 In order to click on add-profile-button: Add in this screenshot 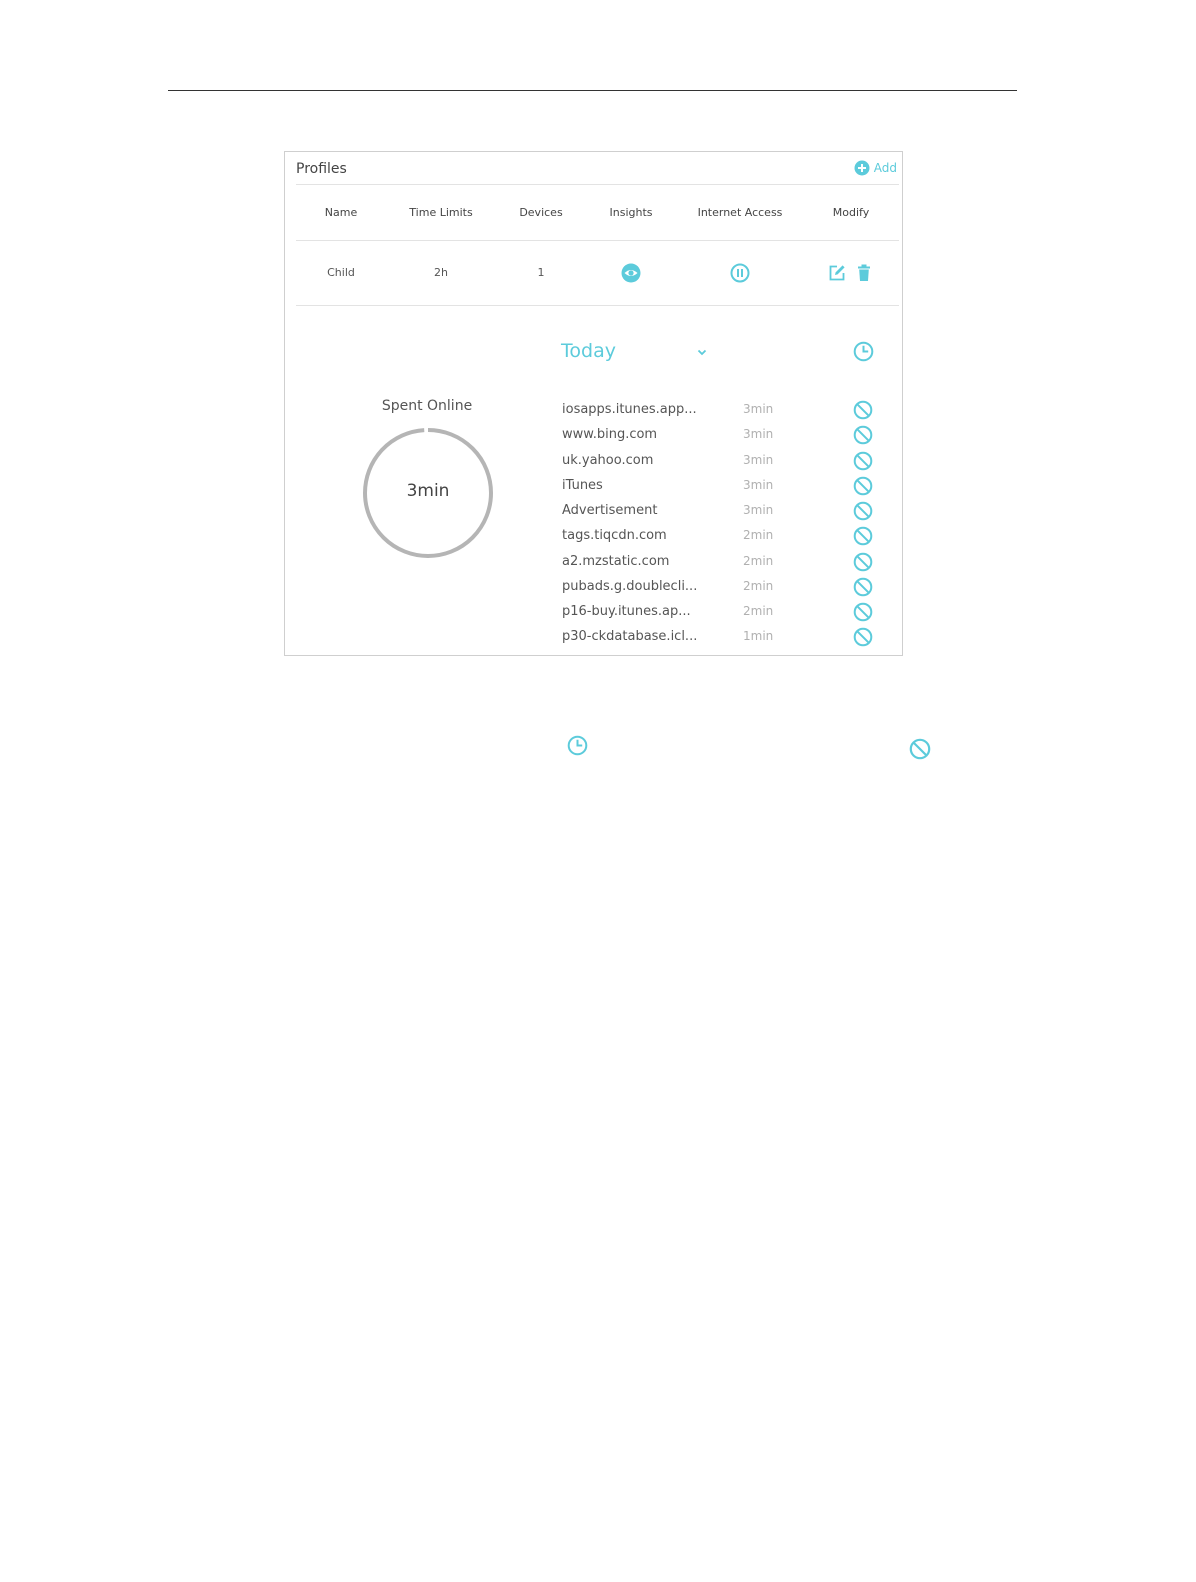, I will do `click(875, 168)`.